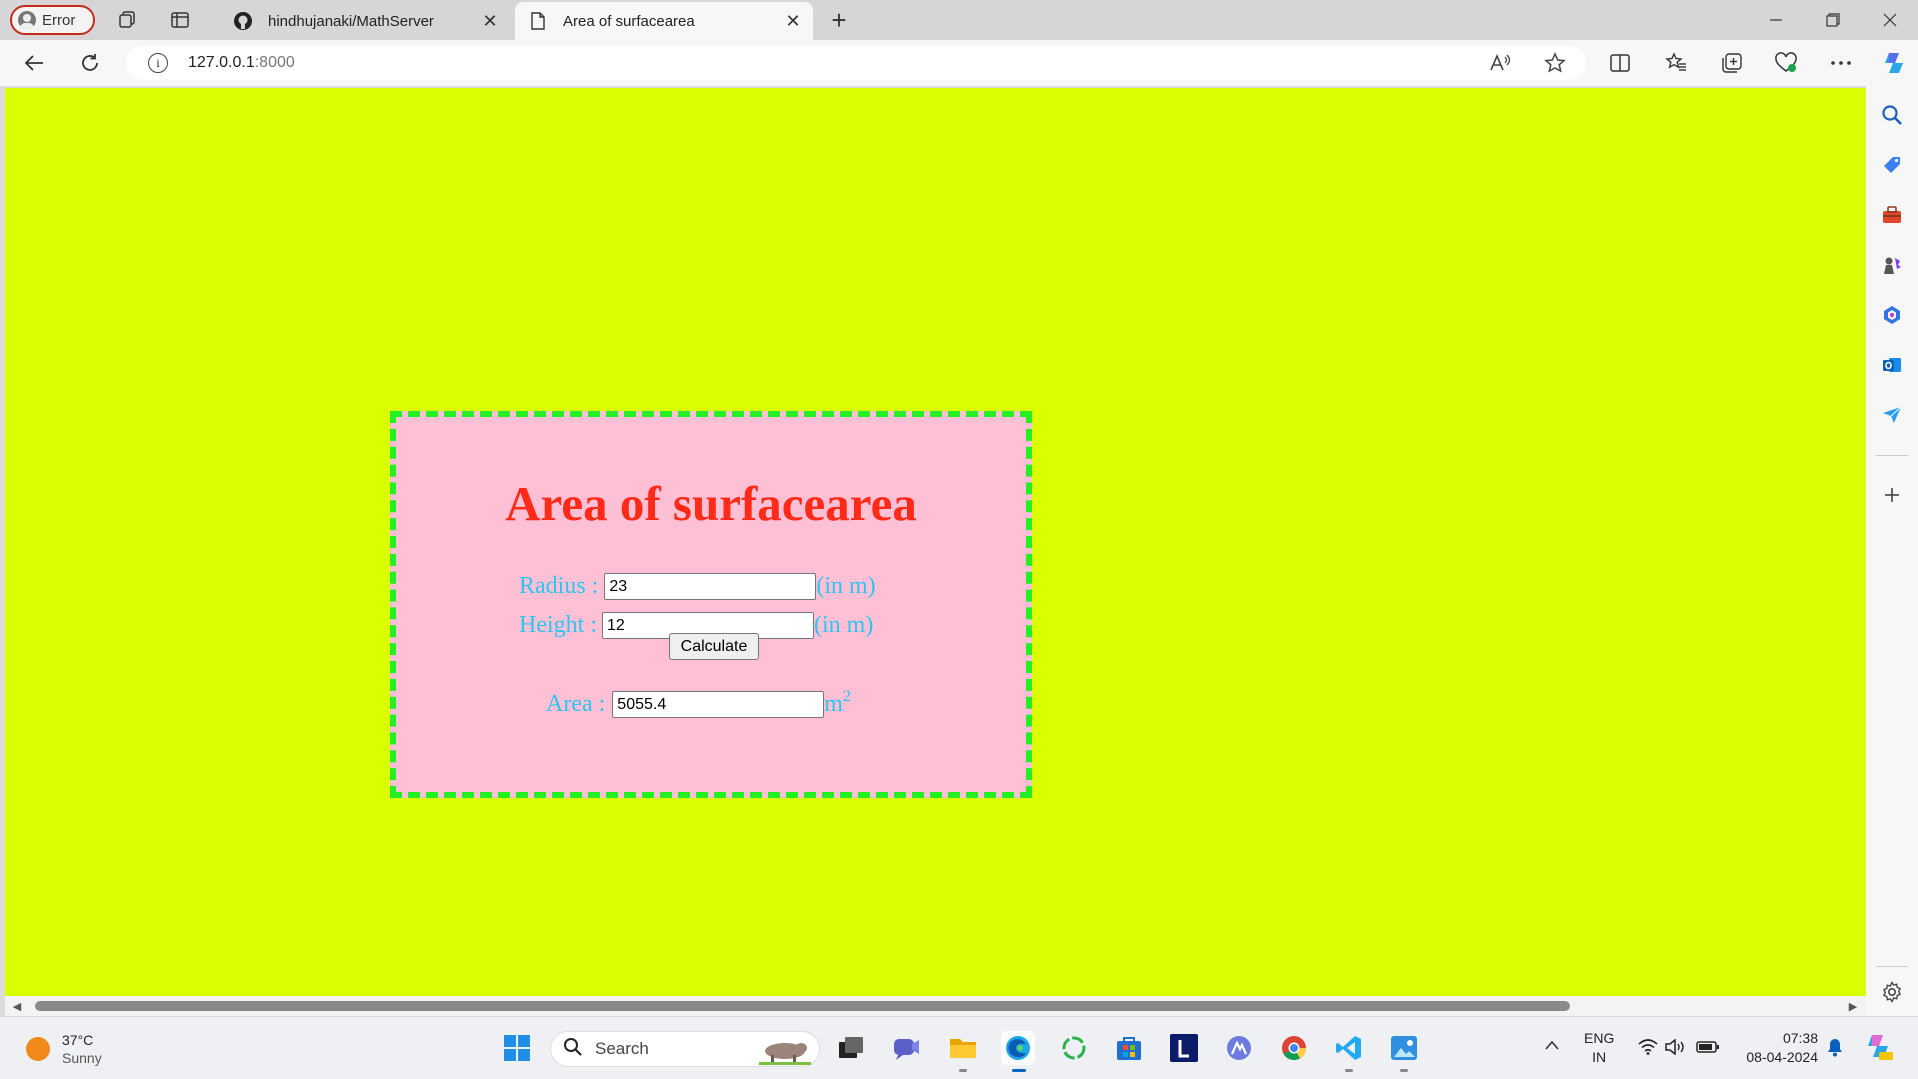 The height and width of the screenshot is (1079, 1918). I want to click on radius-unit: (in m), so click(846, 586).